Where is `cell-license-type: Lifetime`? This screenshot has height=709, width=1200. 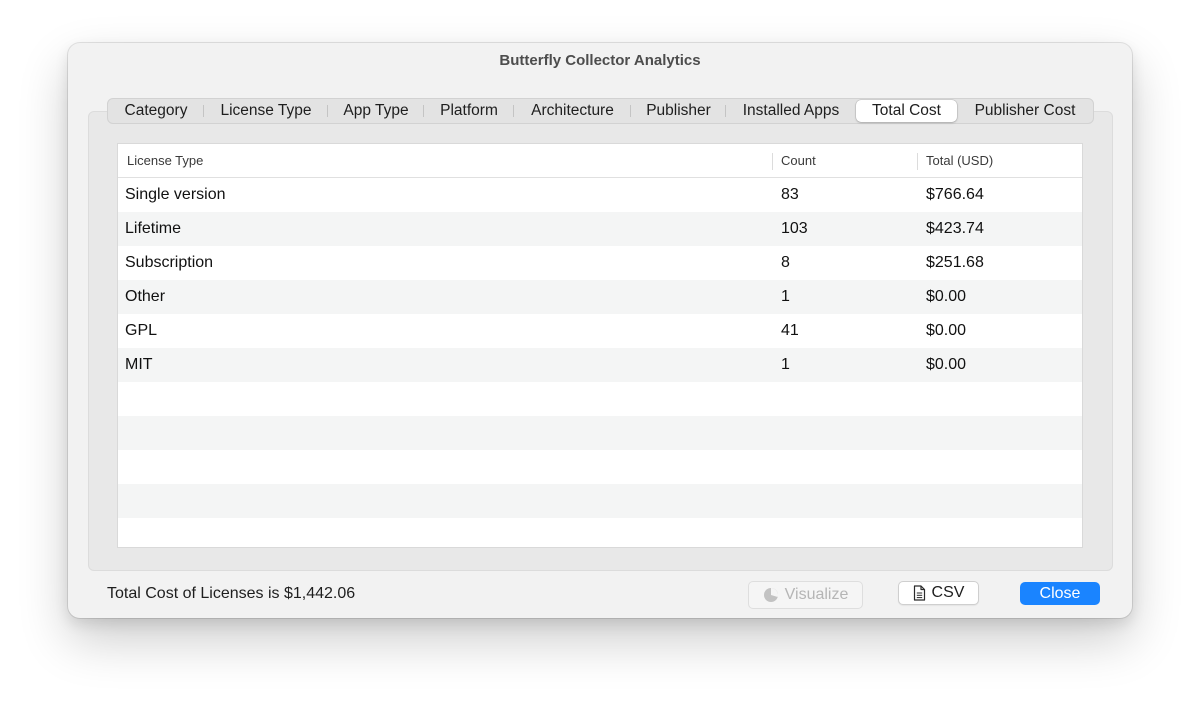 cell-license-type: Lifetime is located at coordinates (153, 228).